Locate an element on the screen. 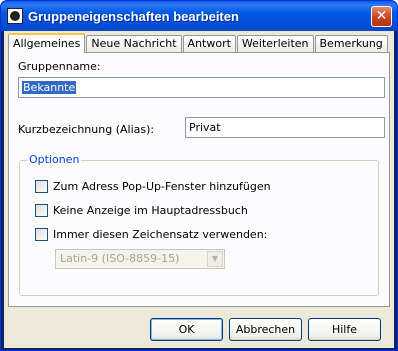  tab-antwort: Antwort is located at coordinates (209, 44).